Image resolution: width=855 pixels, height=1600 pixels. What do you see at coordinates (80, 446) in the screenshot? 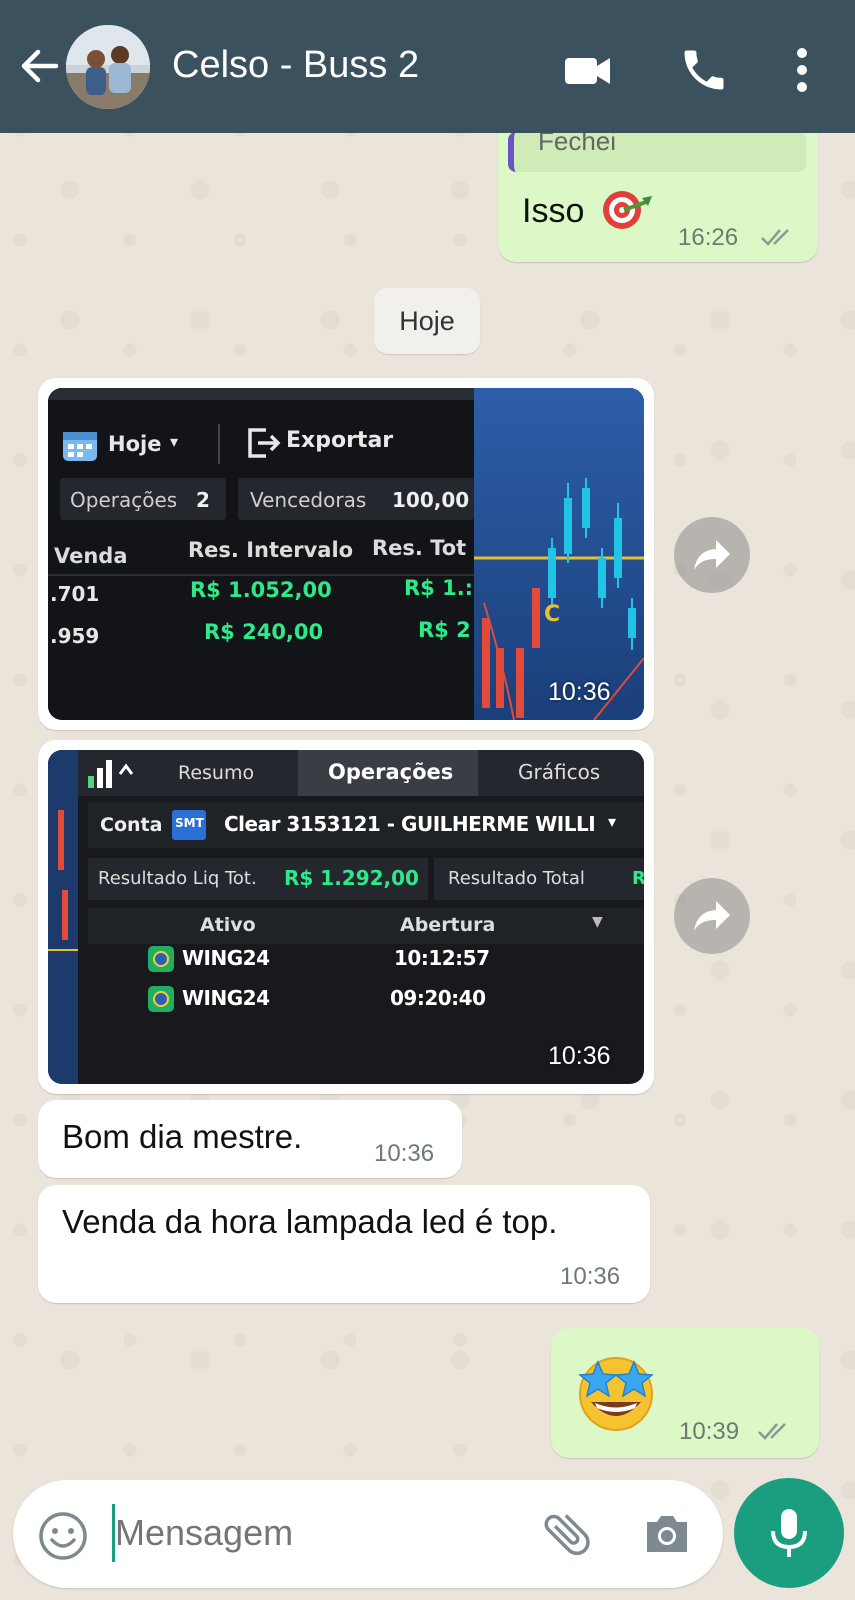
I see `calendar-icon` at bounding box center [80, 446].